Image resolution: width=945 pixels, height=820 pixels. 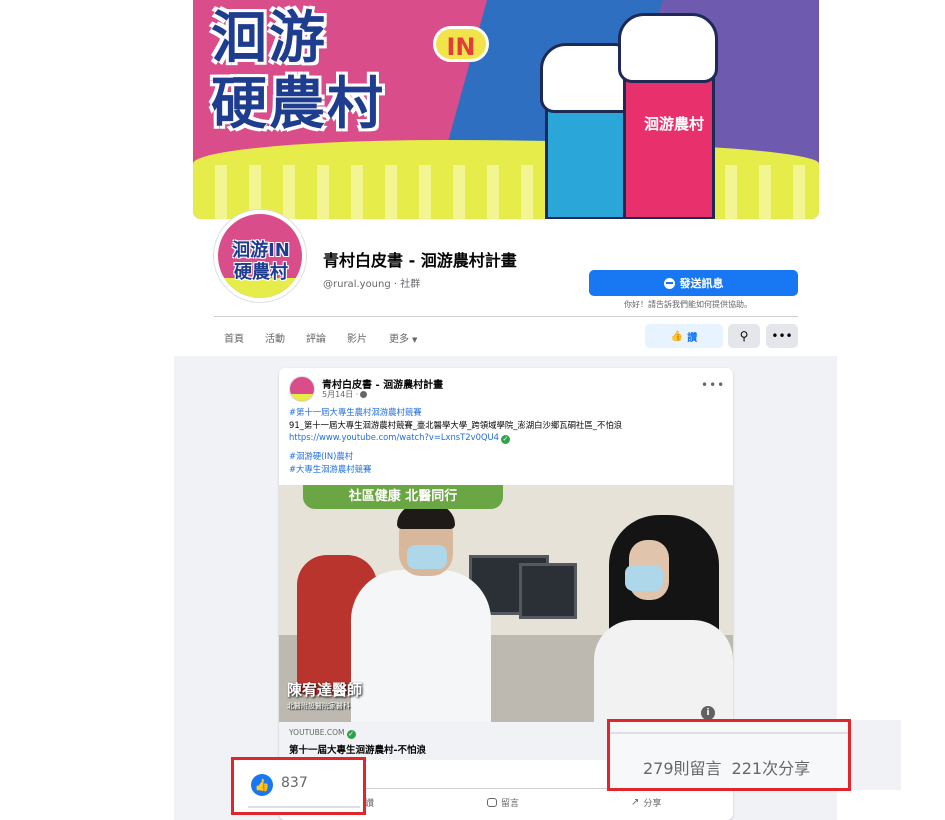 I want to click on search-button: ⚲, so click(x=744, y=336).